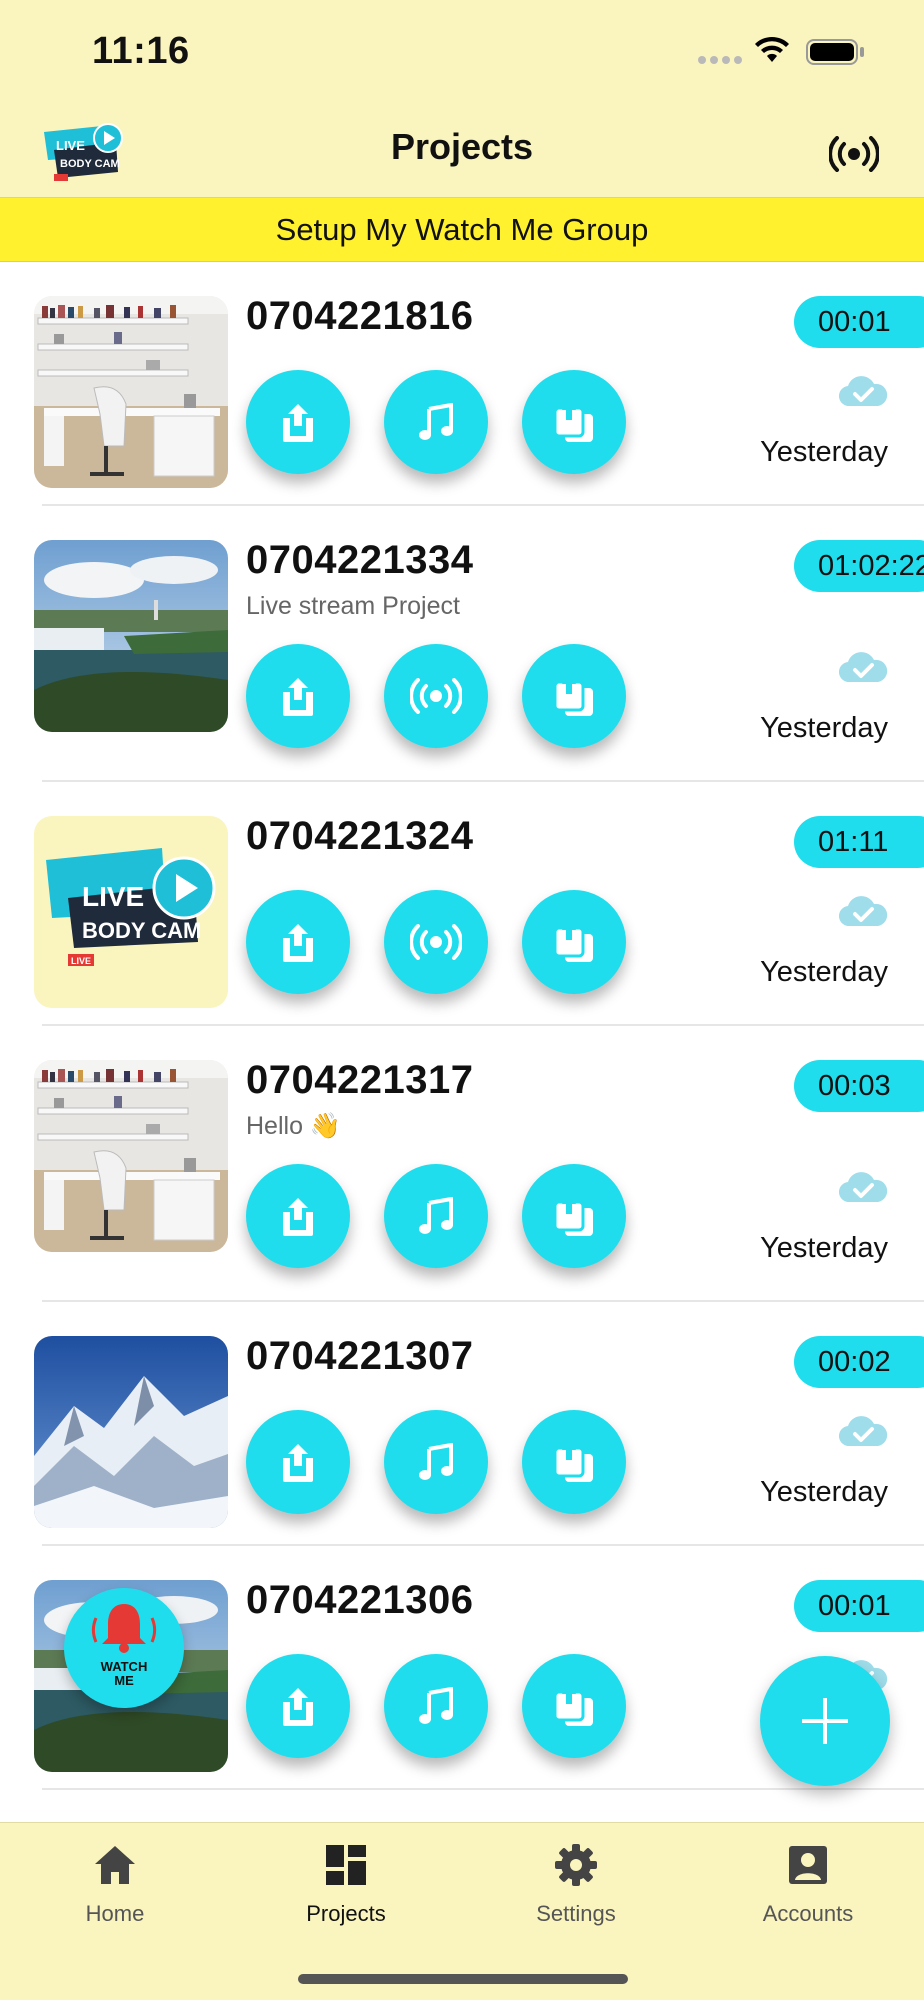  What do you see at coordinates (360, 836) in the screenshot?
I see `project-title: 0704221324` at bounding box center [360, 836].